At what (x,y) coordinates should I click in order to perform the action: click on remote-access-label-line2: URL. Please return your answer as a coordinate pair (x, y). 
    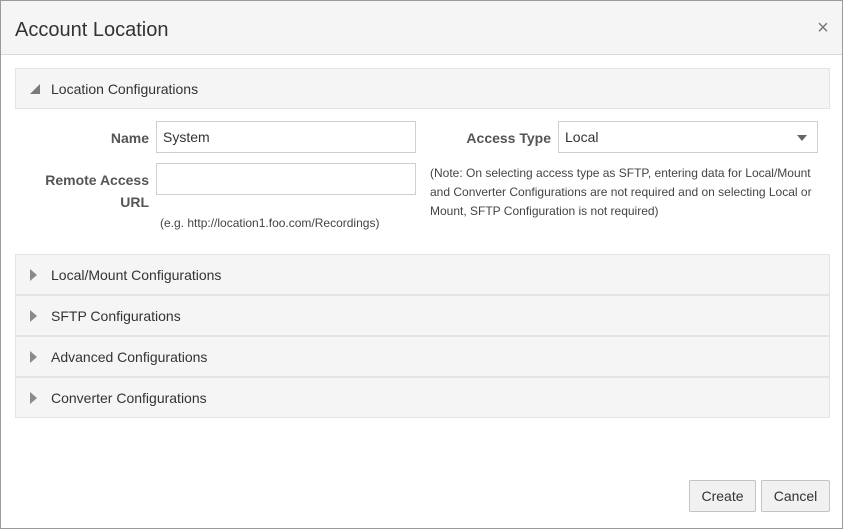
    Looking at the image, I should click on (134, 202).